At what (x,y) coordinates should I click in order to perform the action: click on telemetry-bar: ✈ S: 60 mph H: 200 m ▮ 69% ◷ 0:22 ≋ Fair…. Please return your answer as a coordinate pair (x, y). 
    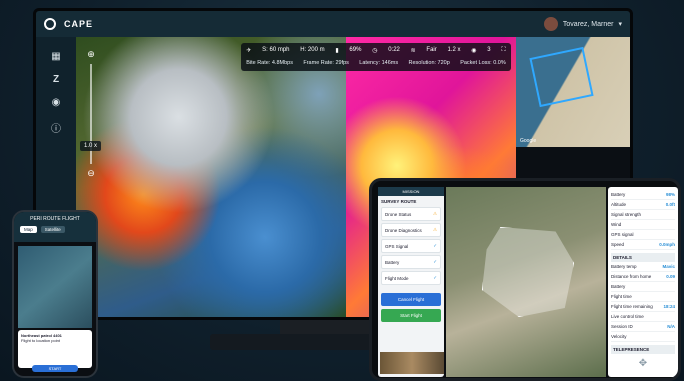
    Looking at the image, I should click on (376, 57).